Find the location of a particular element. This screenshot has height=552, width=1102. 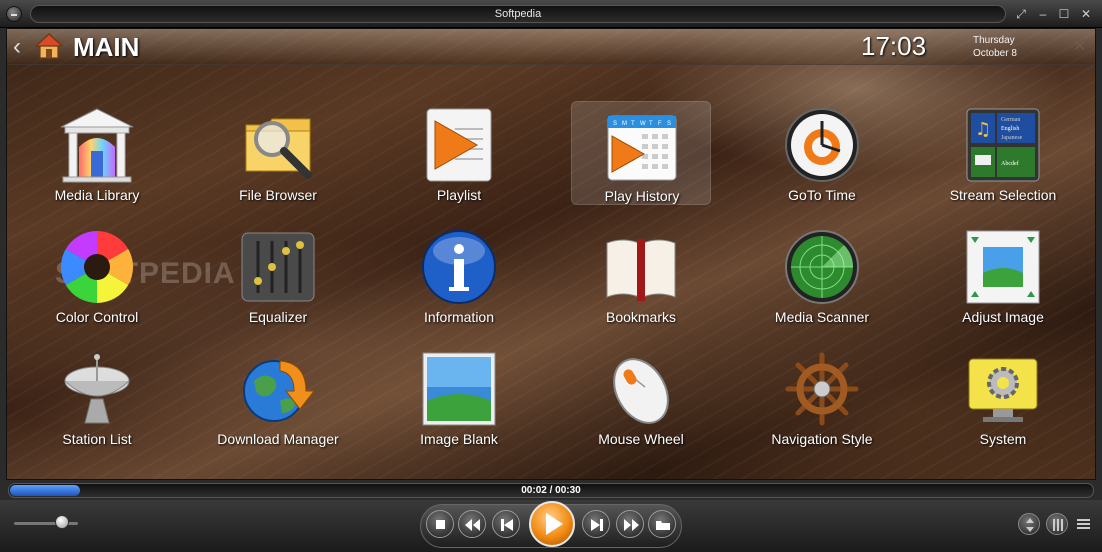

tile-adjust-image: Adjust Image is located at coordinates (1003, 275).